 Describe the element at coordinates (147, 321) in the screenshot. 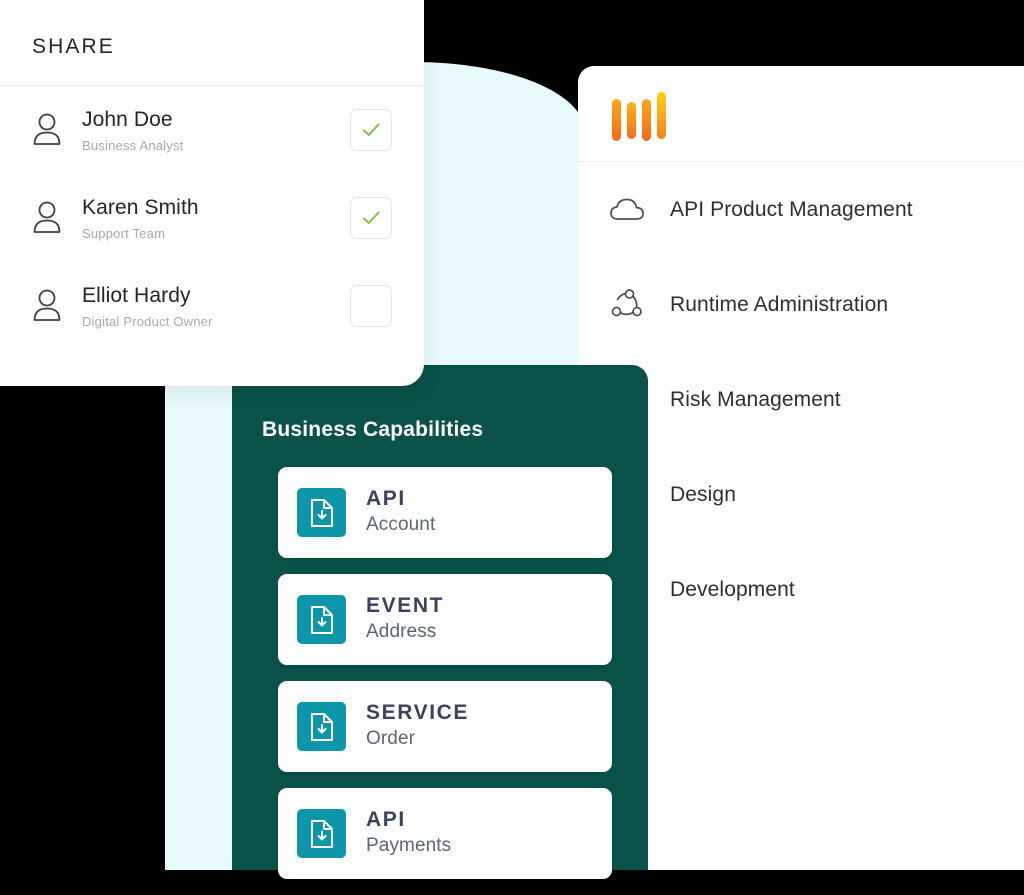

I see `person-role: Digital Product Owner` at that location.